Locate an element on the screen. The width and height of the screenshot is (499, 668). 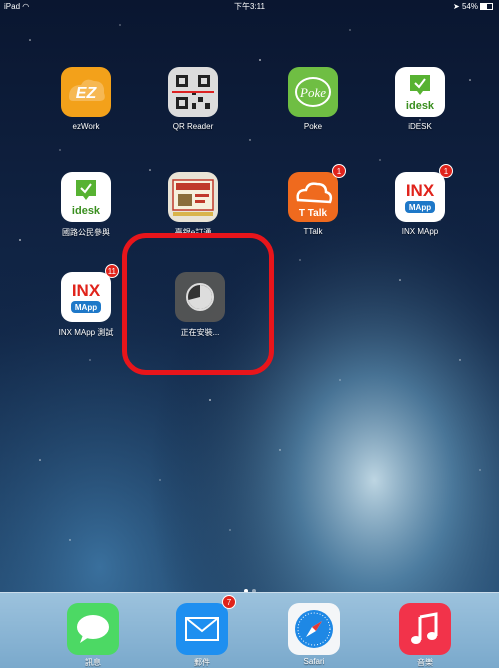
battery-icon is located at coordinates (486, 7).